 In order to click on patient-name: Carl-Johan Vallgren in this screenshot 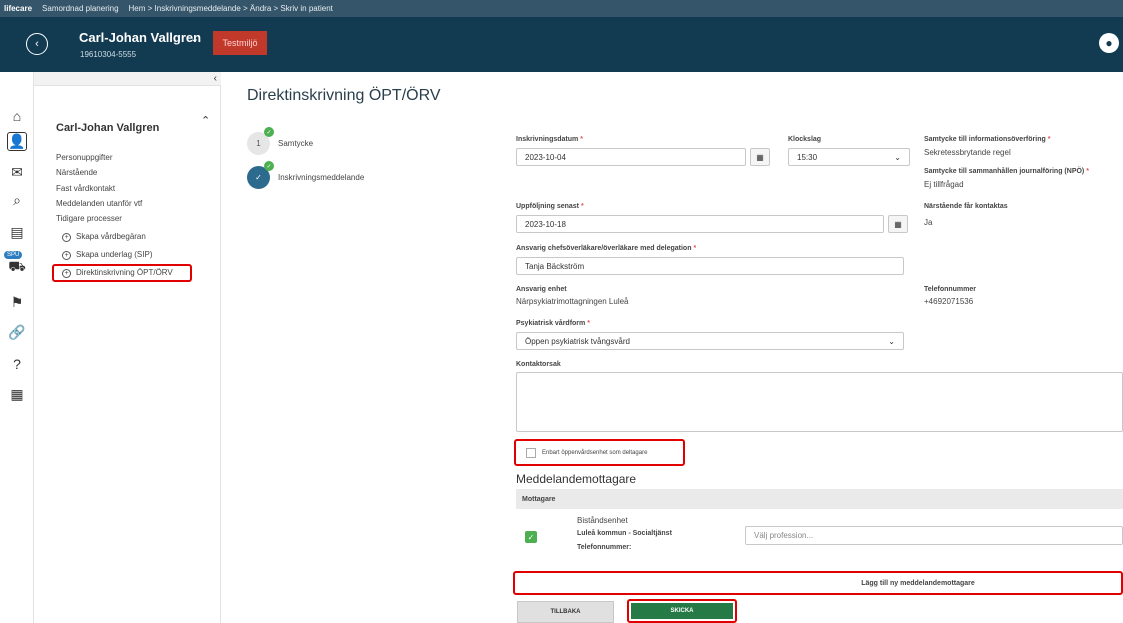, I will do `click(140, 37)`.